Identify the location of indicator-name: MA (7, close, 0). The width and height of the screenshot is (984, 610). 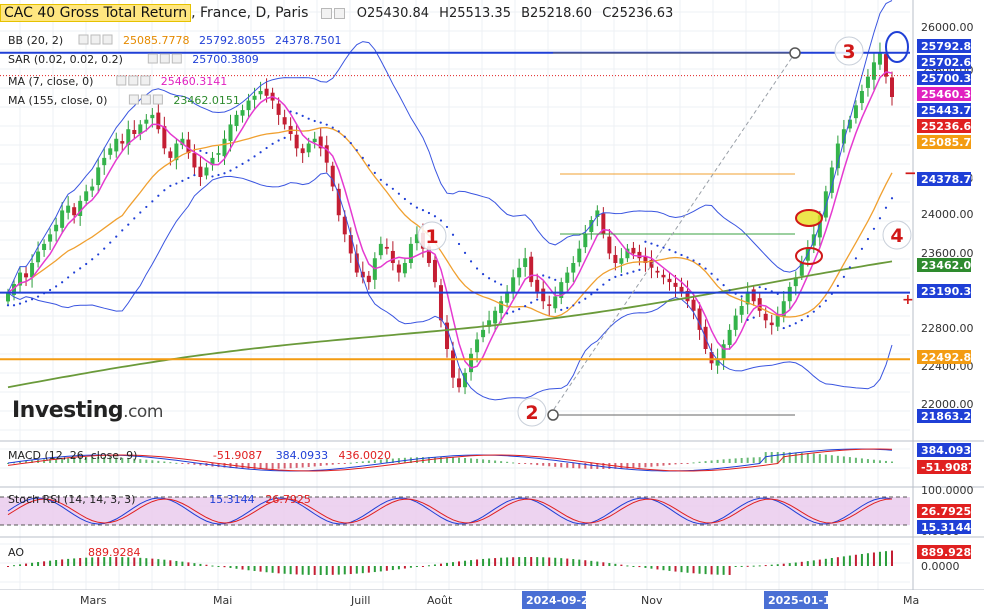
(50, 81).